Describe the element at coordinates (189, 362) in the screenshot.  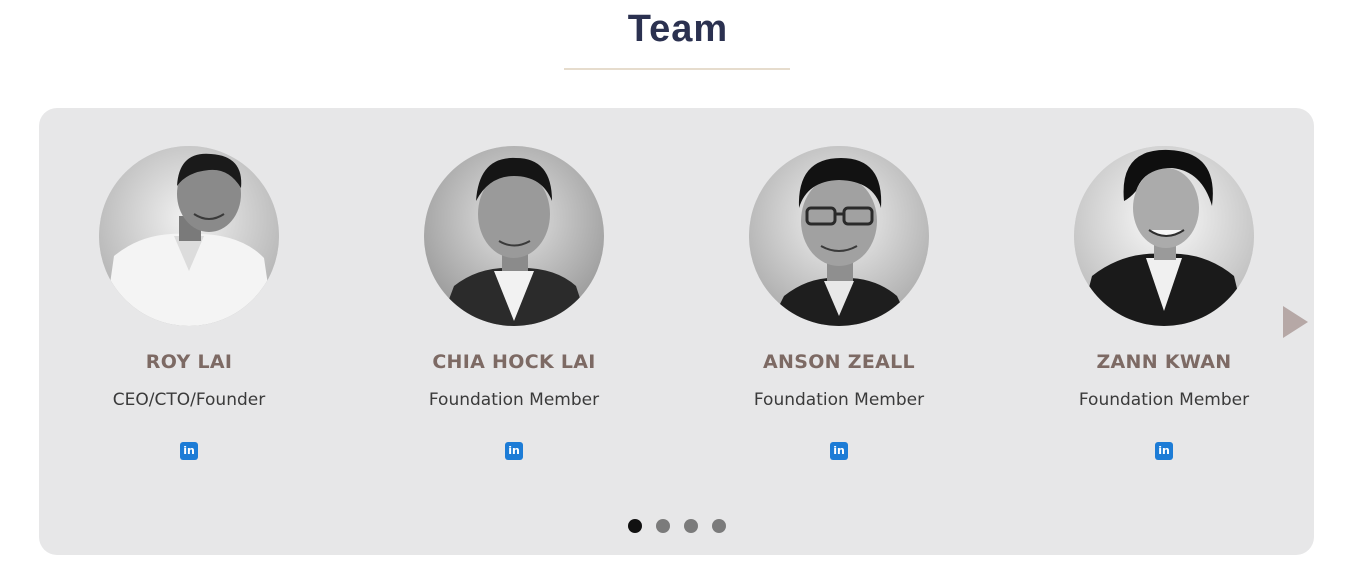
I see `member-name: ROY LAI` at that location.